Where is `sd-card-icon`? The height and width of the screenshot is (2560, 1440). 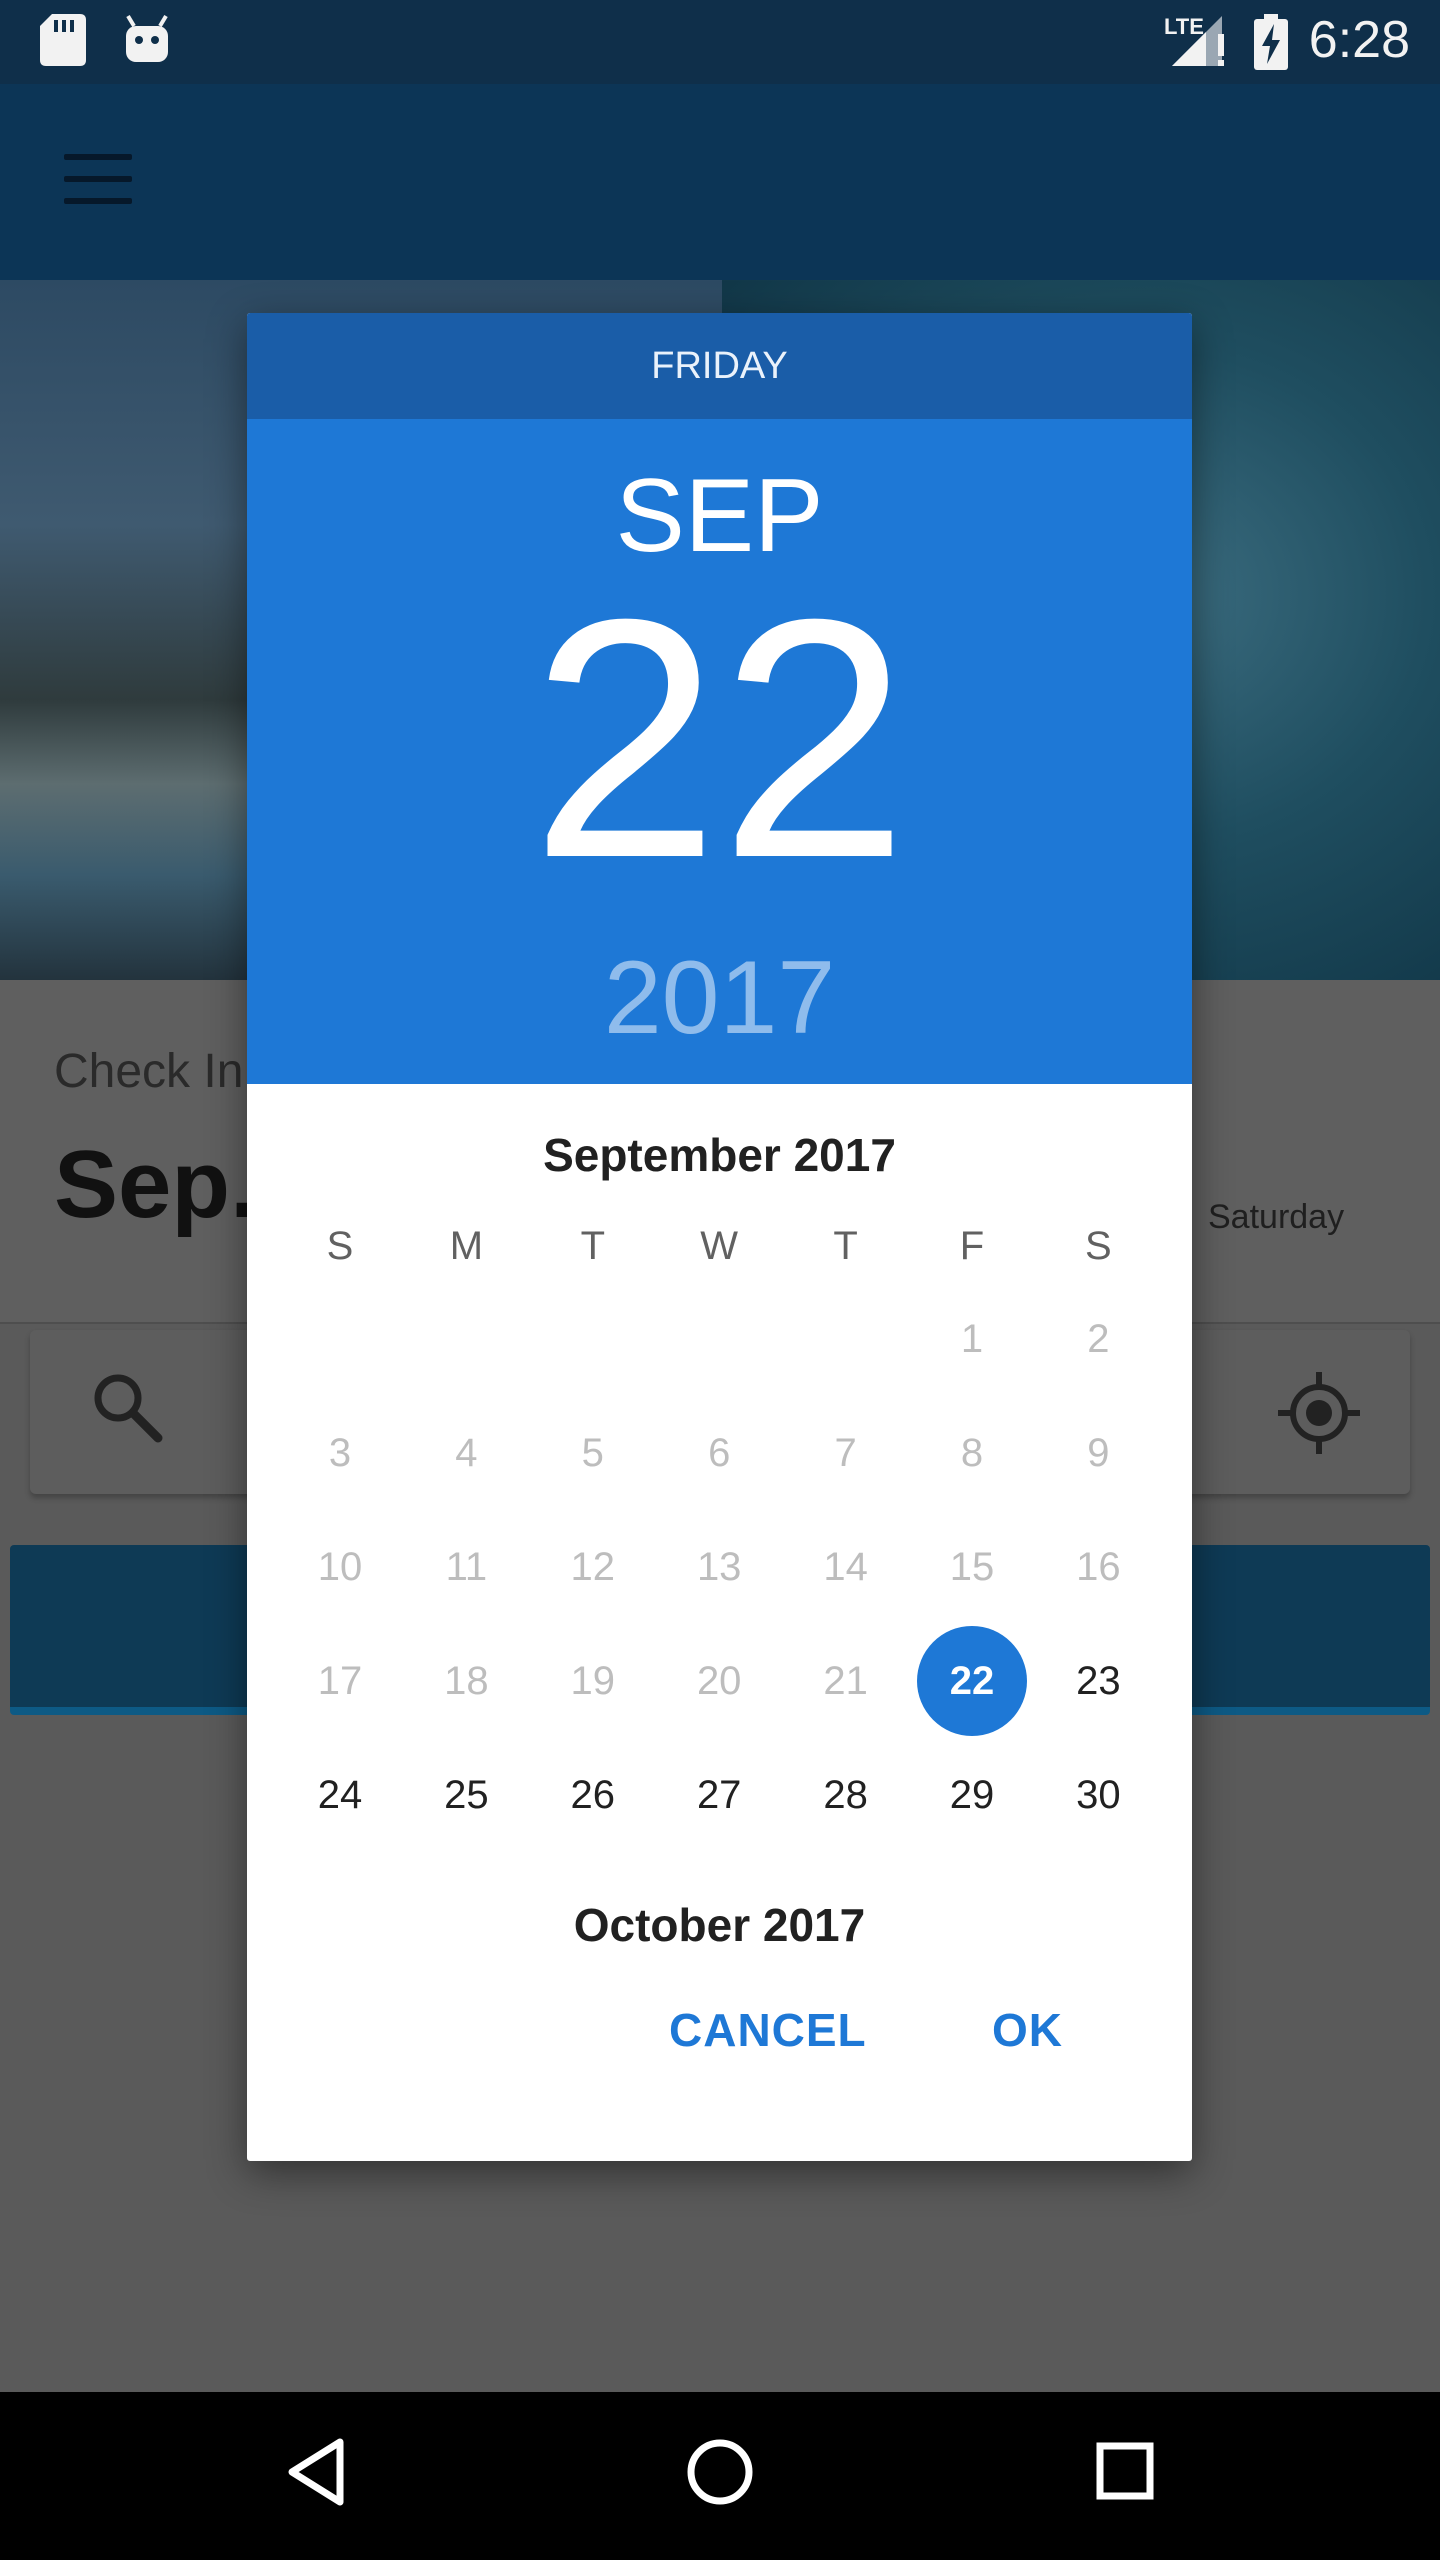
sd-card-icon is located at coordinates (63, 40).